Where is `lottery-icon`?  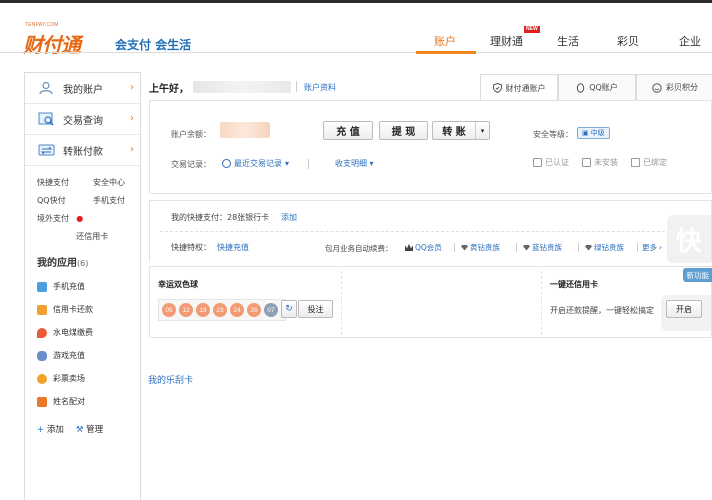 lottery-icon is located at coordinates (42, 378).